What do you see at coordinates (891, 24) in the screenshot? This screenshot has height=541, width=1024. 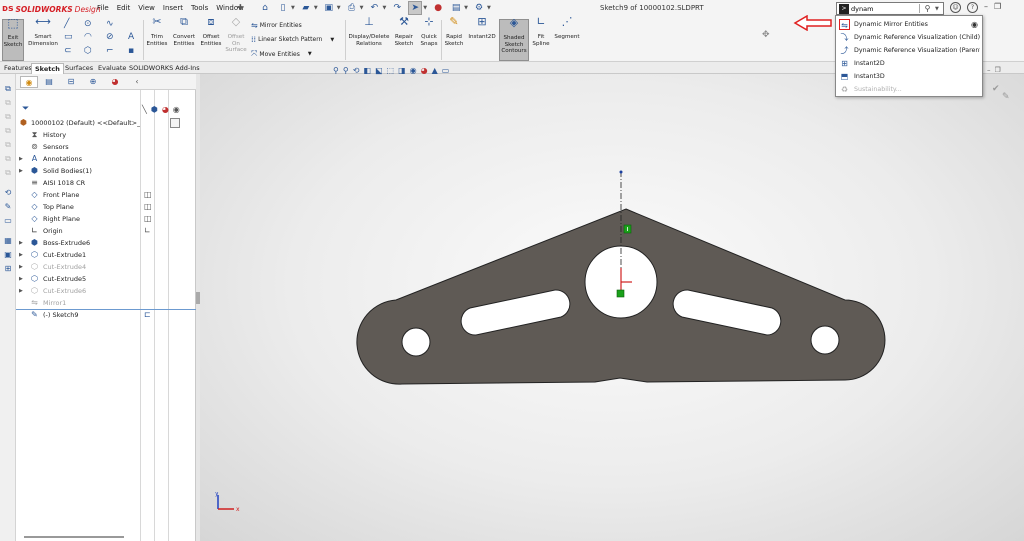 I see `search-result-label: Dynamic Mirror Entities` at bounding box center [891, 24].